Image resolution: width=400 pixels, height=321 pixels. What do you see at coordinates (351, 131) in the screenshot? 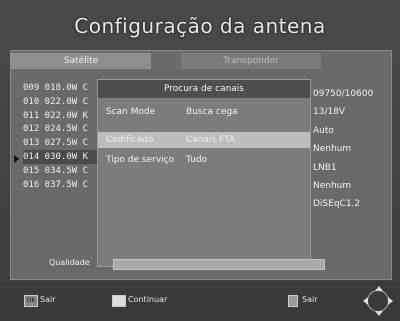
I see `22khz-value: Auto` at bounding box center [351, 131].